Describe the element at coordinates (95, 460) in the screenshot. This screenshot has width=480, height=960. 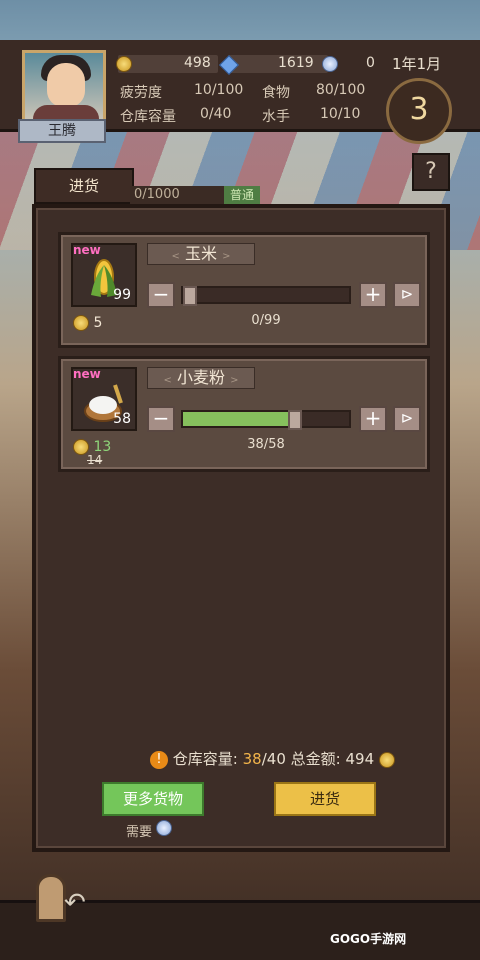
I see `original-price: 14` at that location.